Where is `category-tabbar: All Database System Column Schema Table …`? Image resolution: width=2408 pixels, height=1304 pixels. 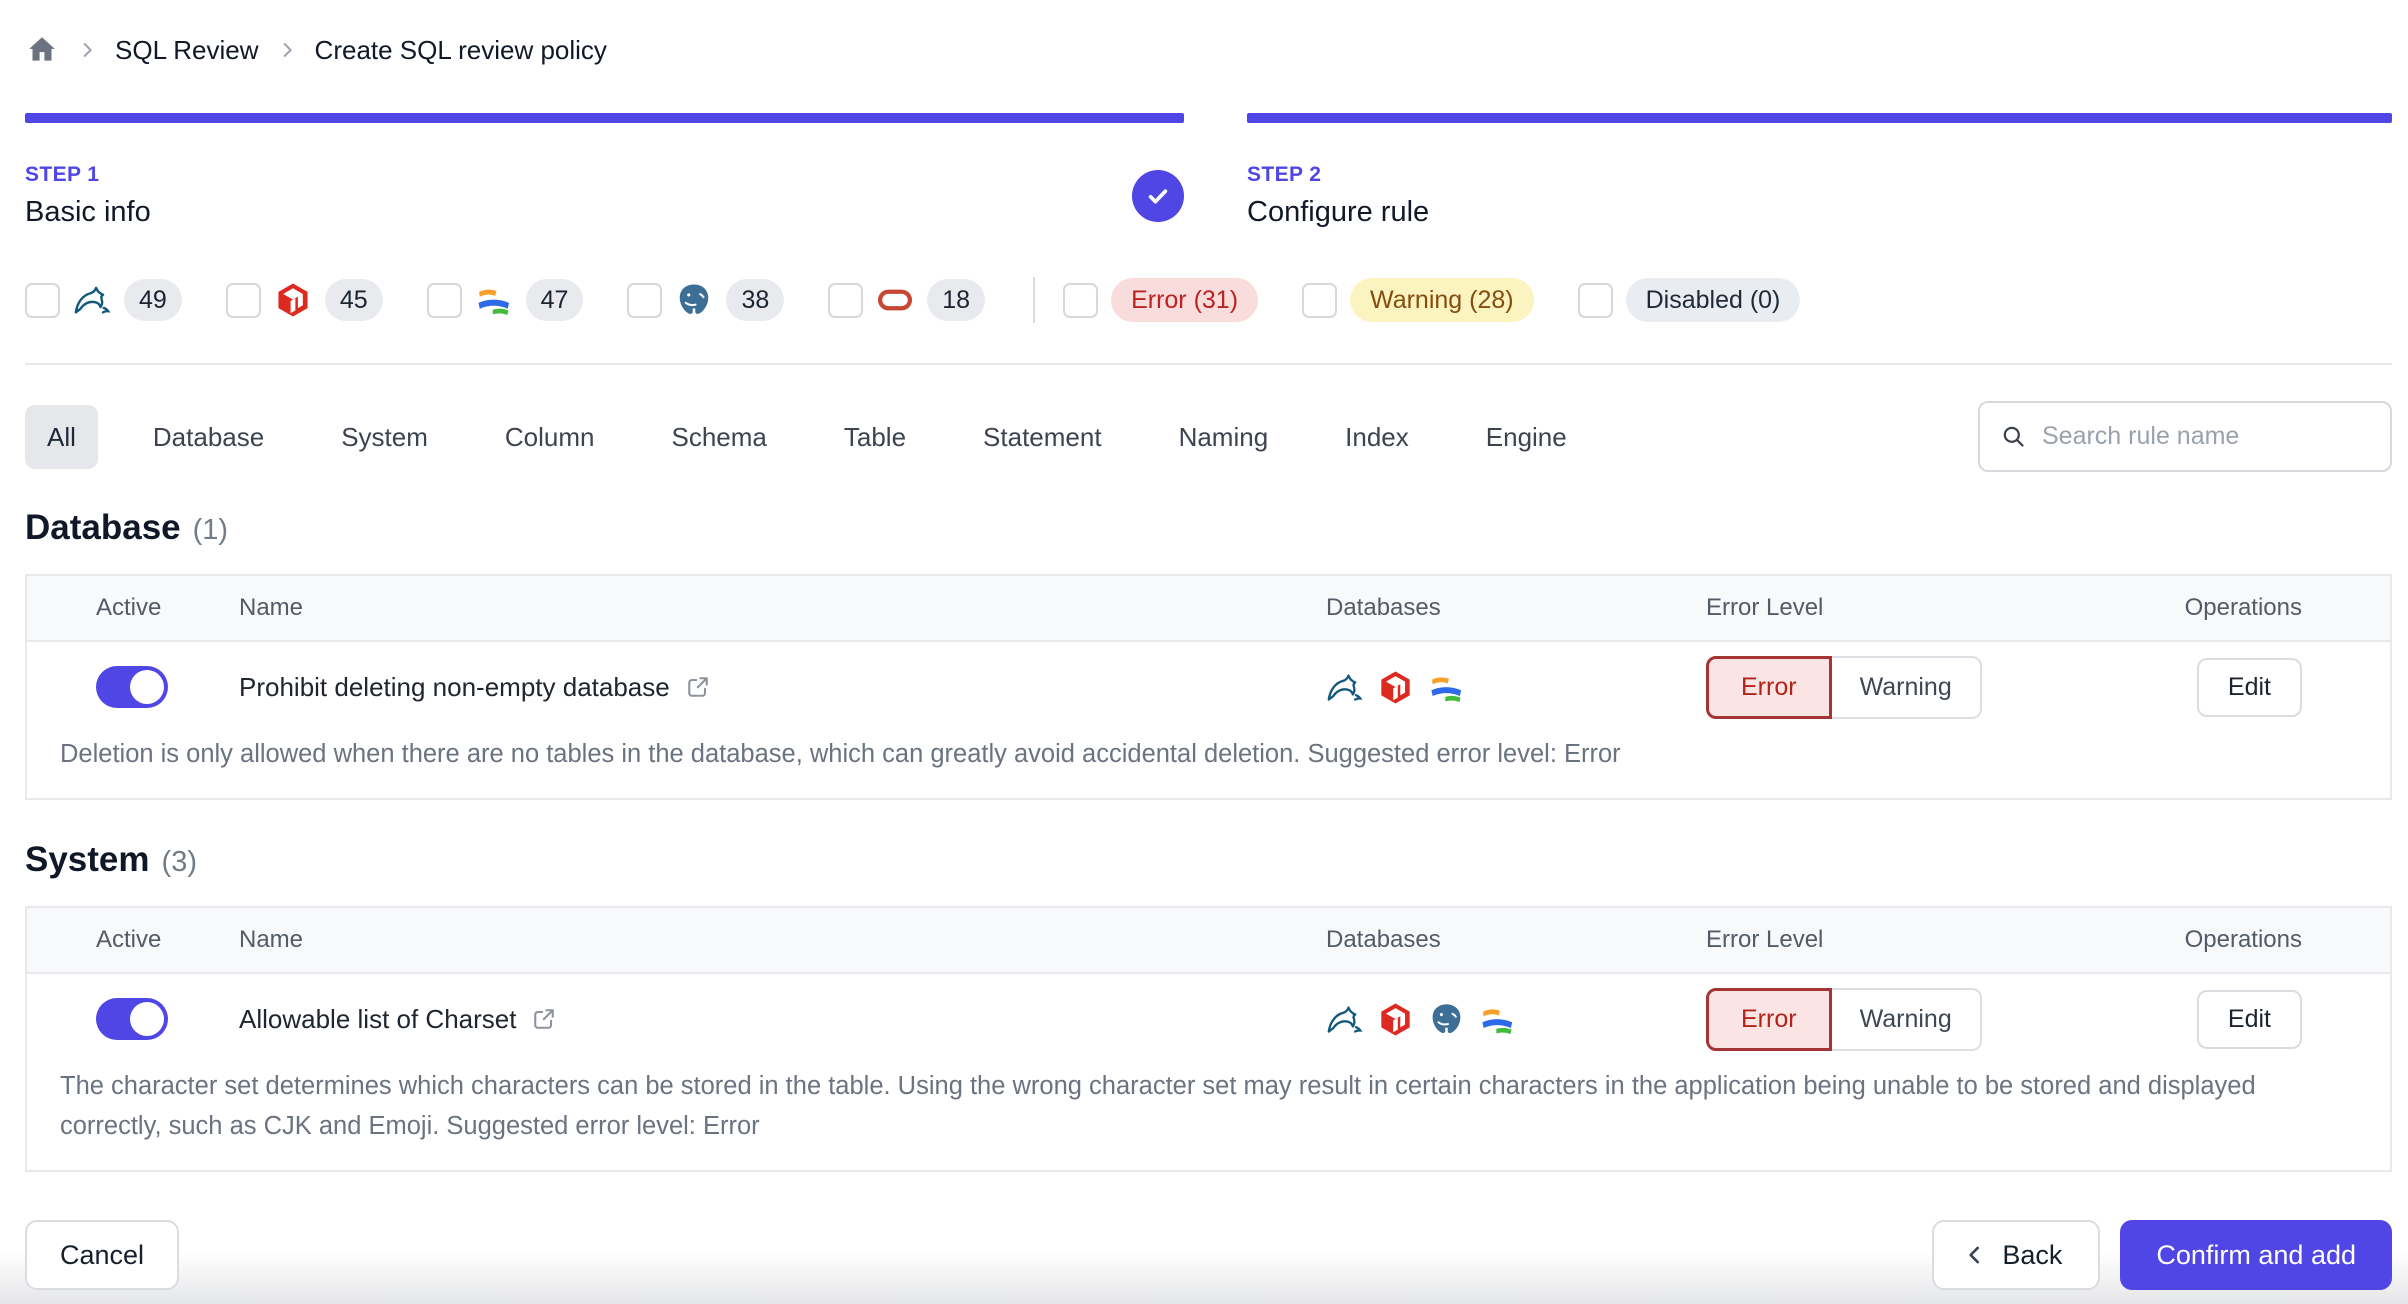
category-tabbar: All Database System Column Schema Table … is located at coordinates (1208, 436).